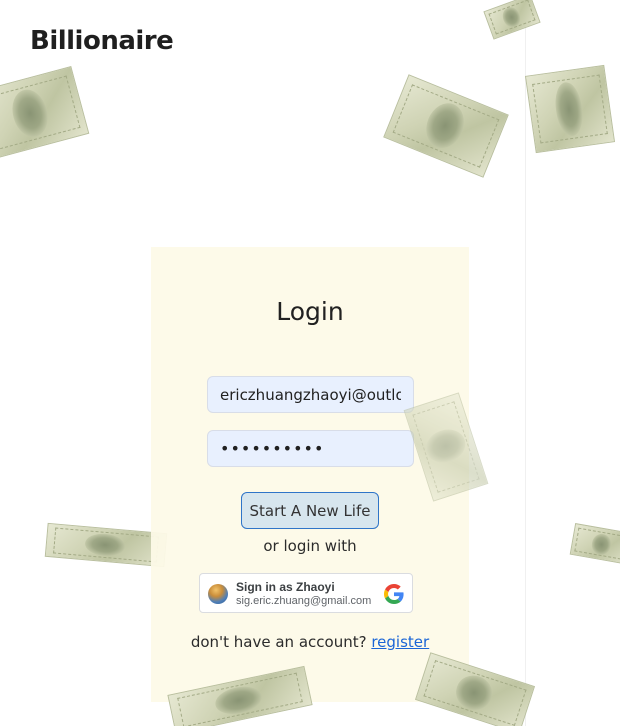 This screenshot has height=726, width=620. What do you see at coordinates (218, 594) in the screenshot?
I see `user-avatar` at bounding box center [218, 594].